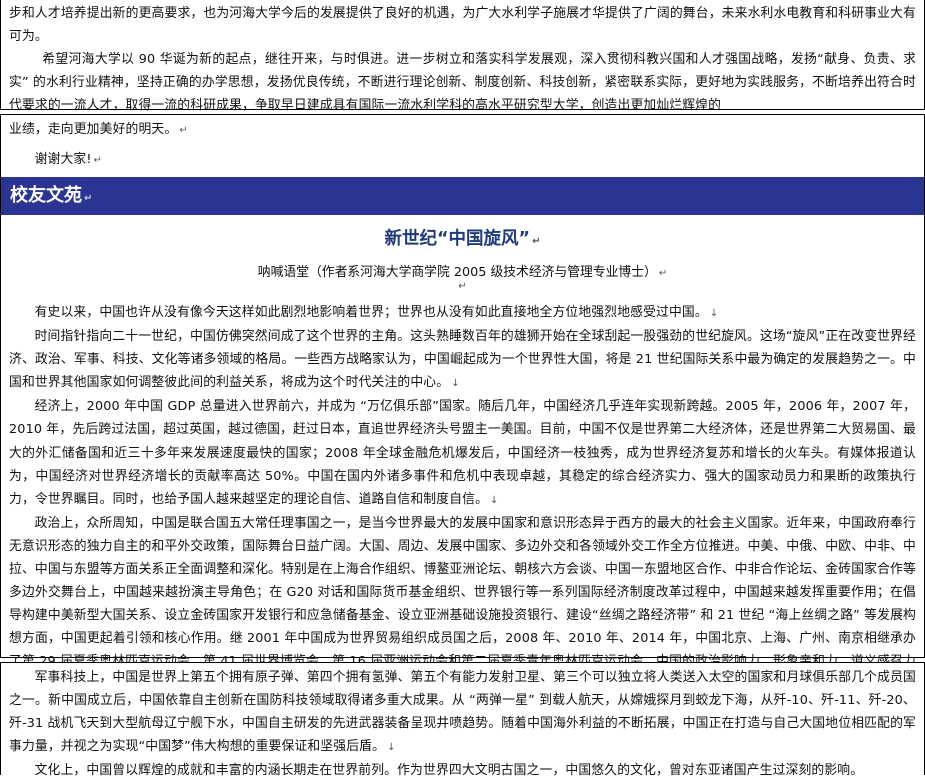 The image size is (925, 782). What do you see at coordinates (462, 286) in the screenshot?
I see `blank-line-mark: ↵` at bounding box center [462, 286].